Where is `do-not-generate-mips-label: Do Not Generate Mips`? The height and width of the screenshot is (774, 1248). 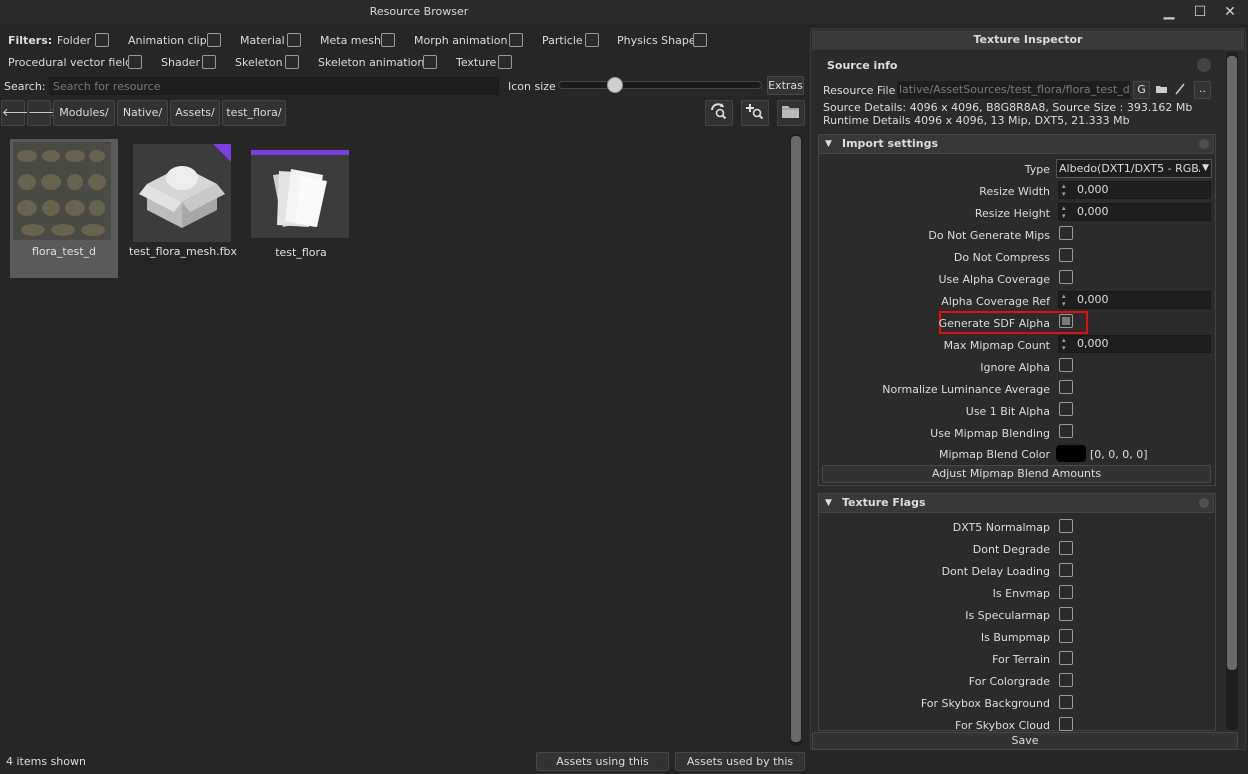 do-not-generate-mips-label: Do Not Generate Mips is located at coordinates (989, 235).